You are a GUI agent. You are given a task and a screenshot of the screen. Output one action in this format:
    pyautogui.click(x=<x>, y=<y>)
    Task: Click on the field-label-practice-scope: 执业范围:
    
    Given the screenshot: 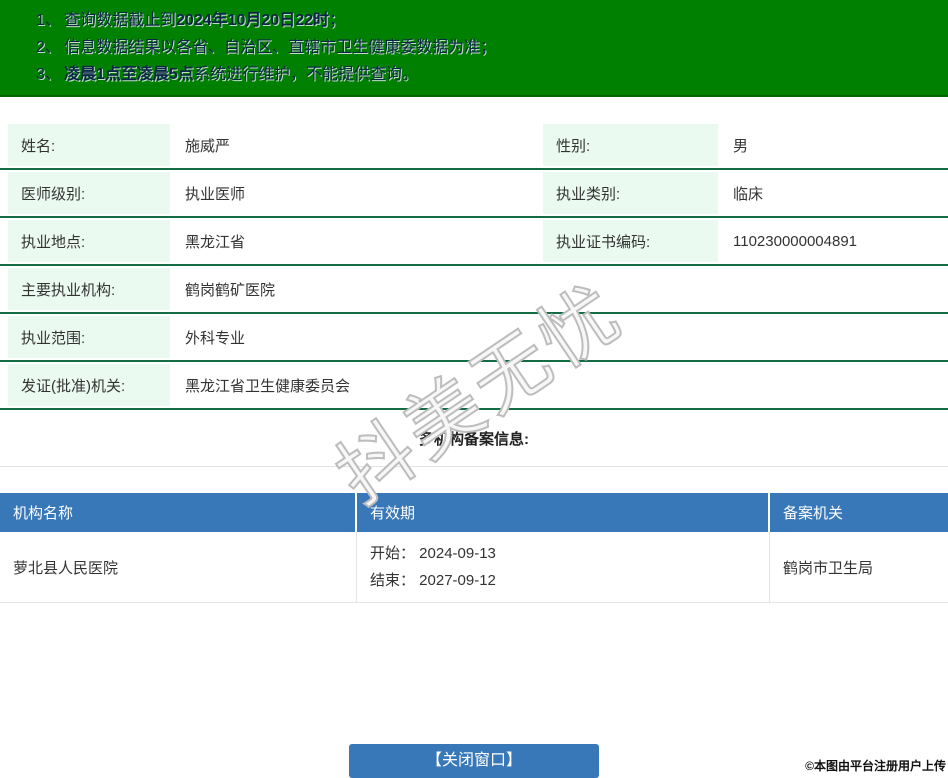 What is the action you would take?
    pyautogui.click(x=89, y=337)
    